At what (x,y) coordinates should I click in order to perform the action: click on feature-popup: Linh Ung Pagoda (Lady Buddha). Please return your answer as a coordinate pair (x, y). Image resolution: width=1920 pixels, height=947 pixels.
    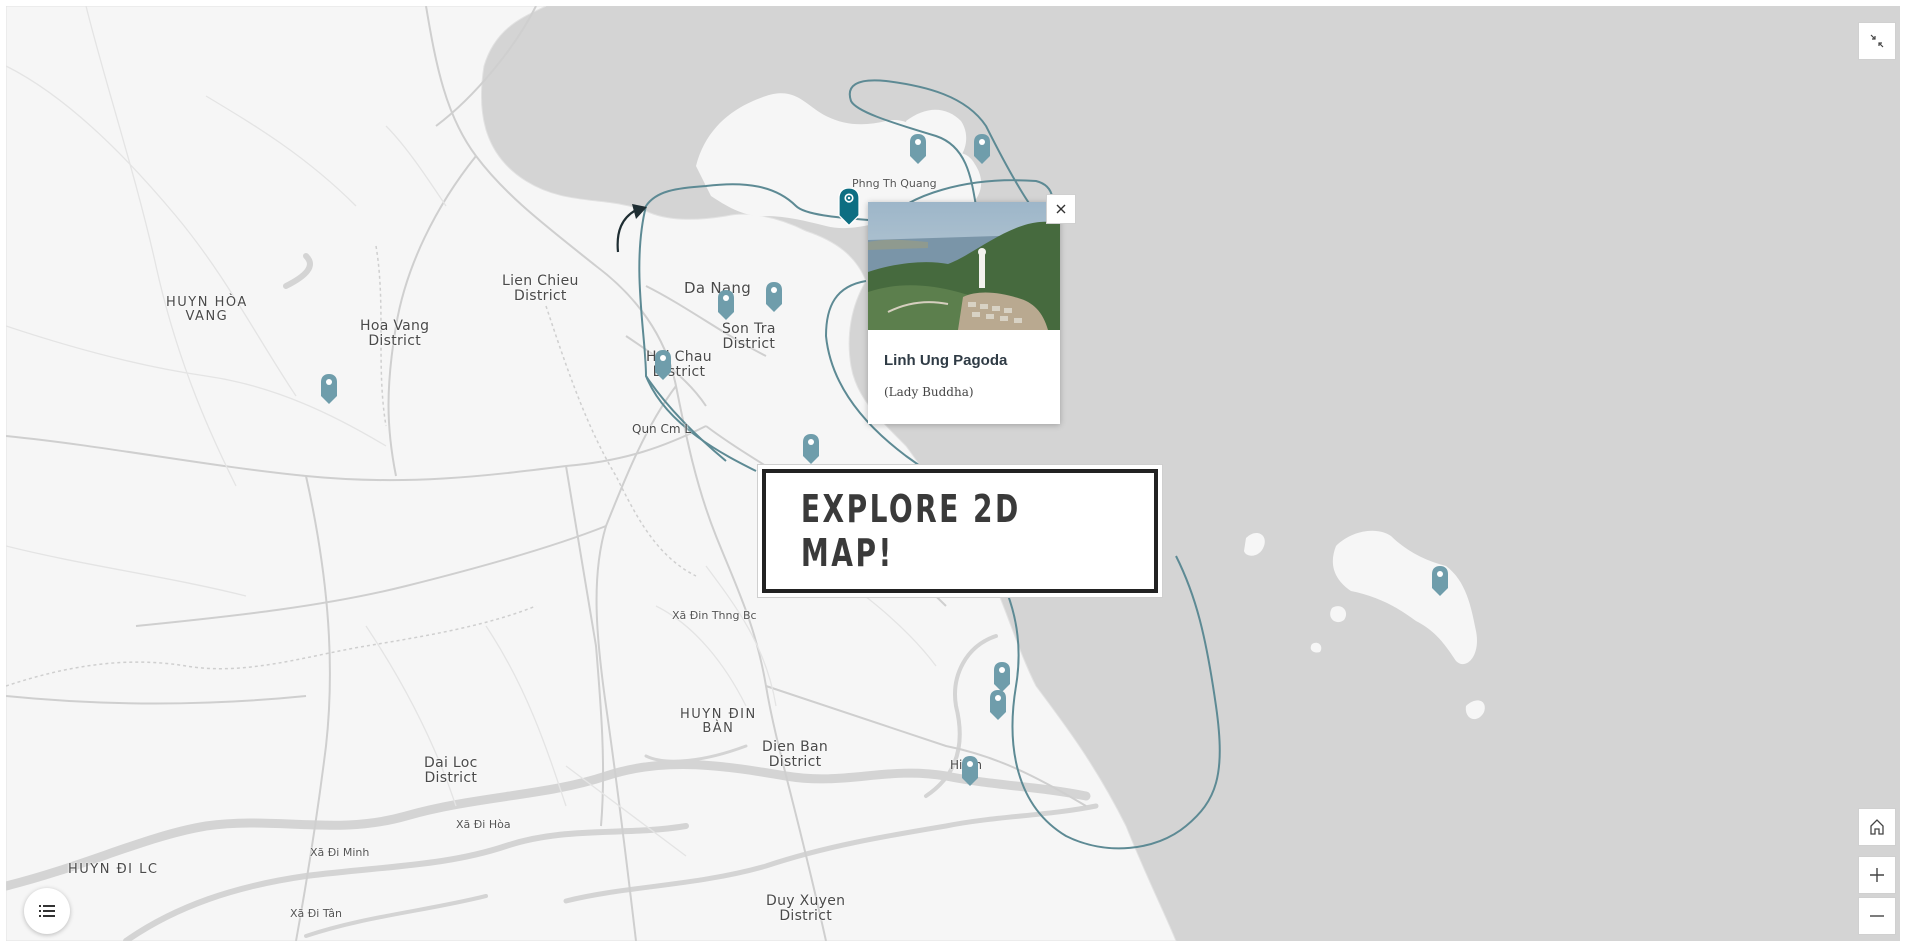
    Looking at the image, I should click on (964, 313).